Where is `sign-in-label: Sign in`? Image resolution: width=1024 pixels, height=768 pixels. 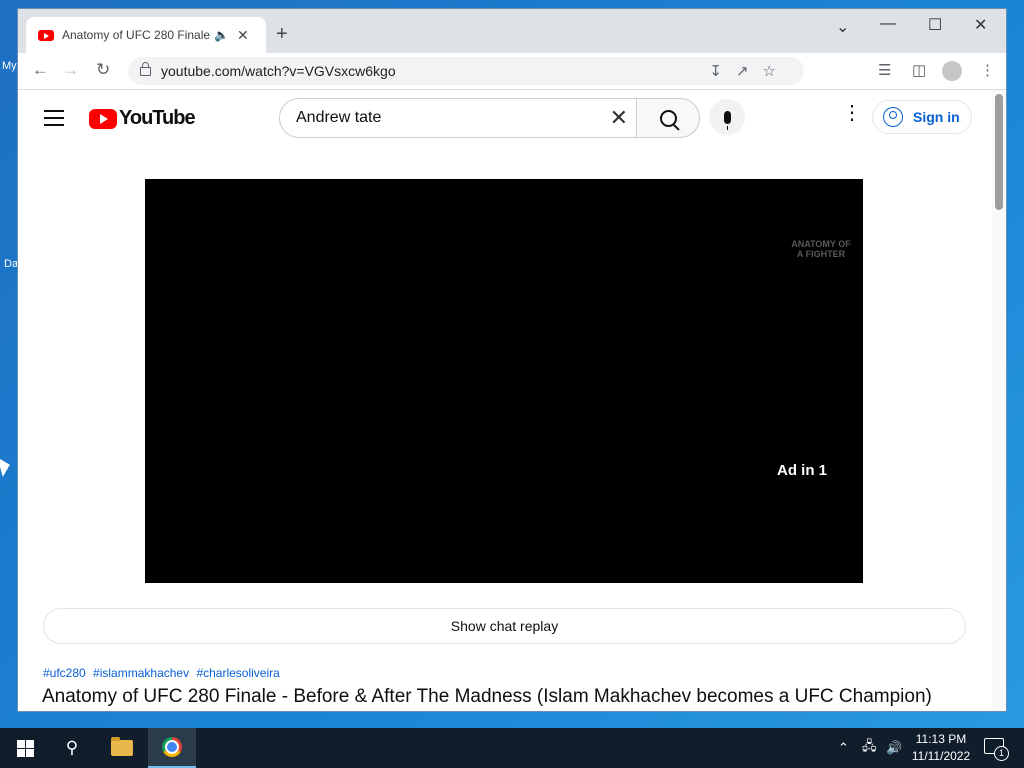
sign-in-label: Sign in is located at coordinates (936, 117).